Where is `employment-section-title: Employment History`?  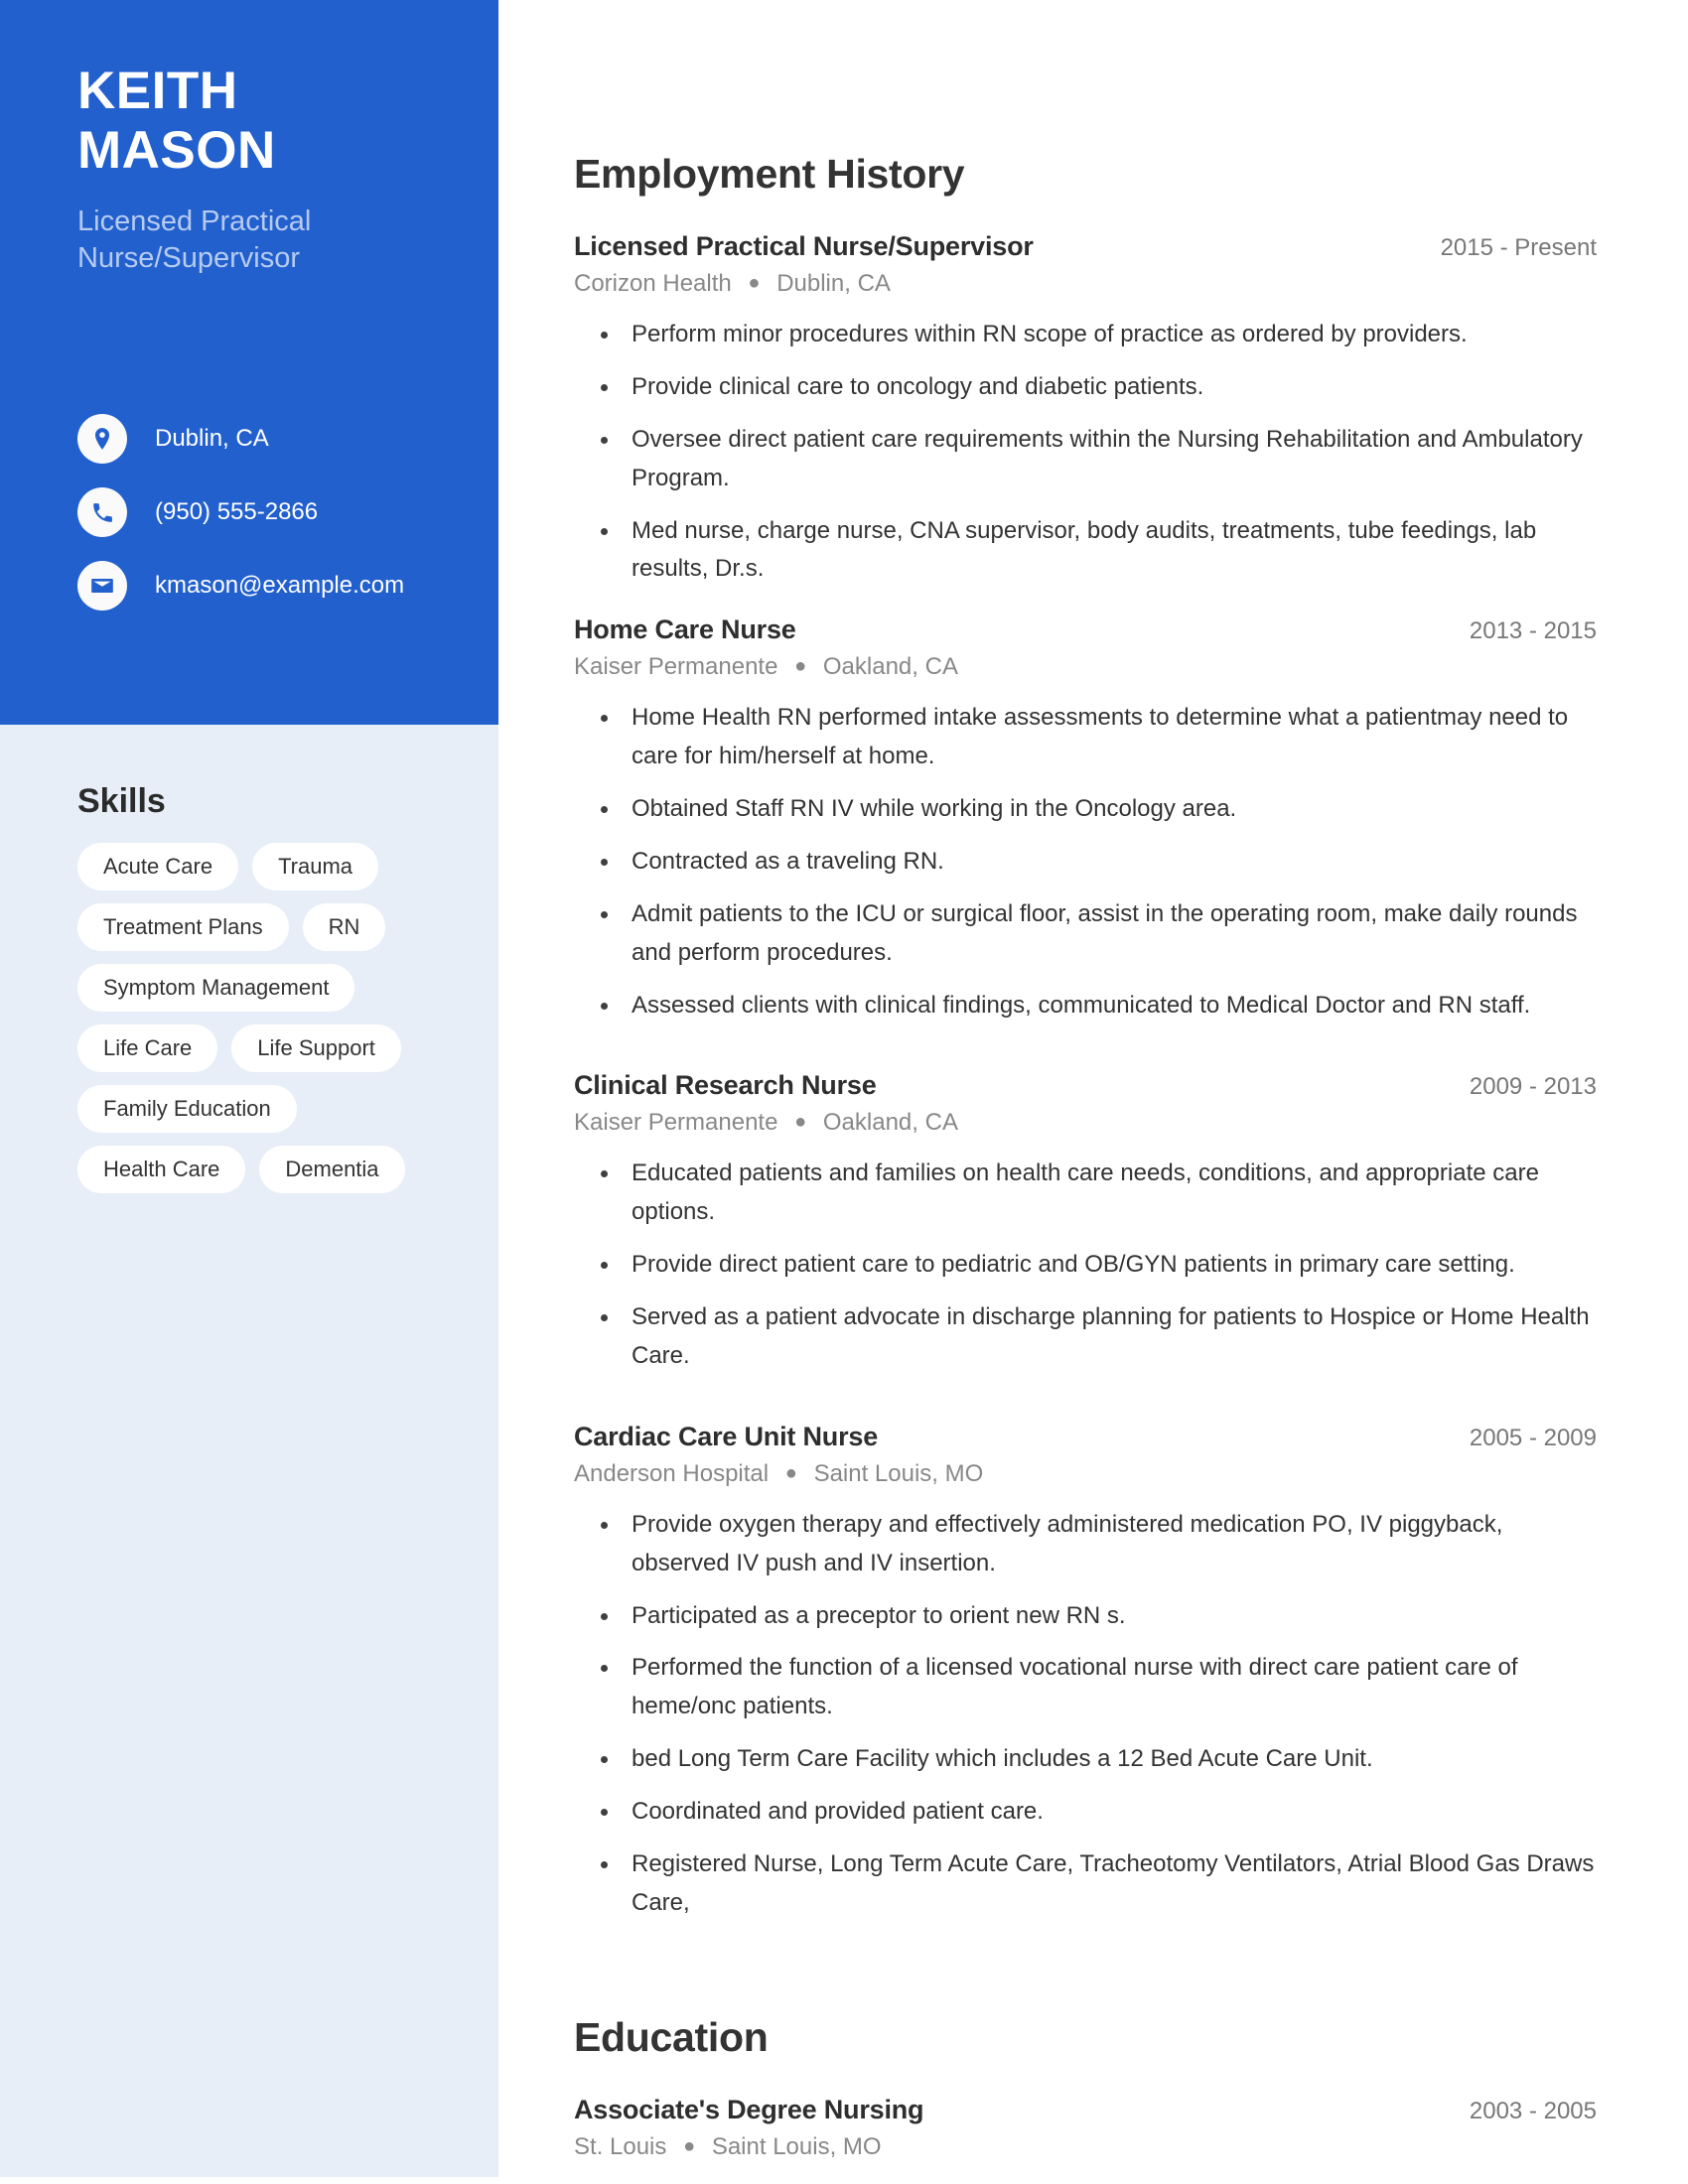
employment-section-title: Employment History is located at coordinates (769, 174).